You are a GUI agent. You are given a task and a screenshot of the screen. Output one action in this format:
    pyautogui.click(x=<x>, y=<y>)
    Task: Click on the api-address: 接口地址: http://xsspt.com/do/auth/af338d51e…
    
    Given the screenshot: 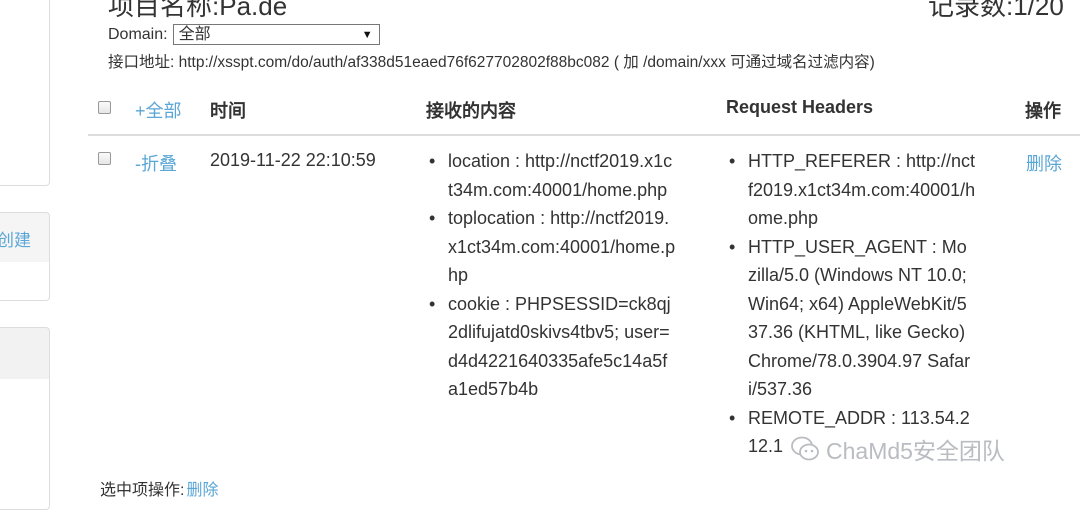 What is the action you would take?
    pyautogui.click(x=491, y=61)
    